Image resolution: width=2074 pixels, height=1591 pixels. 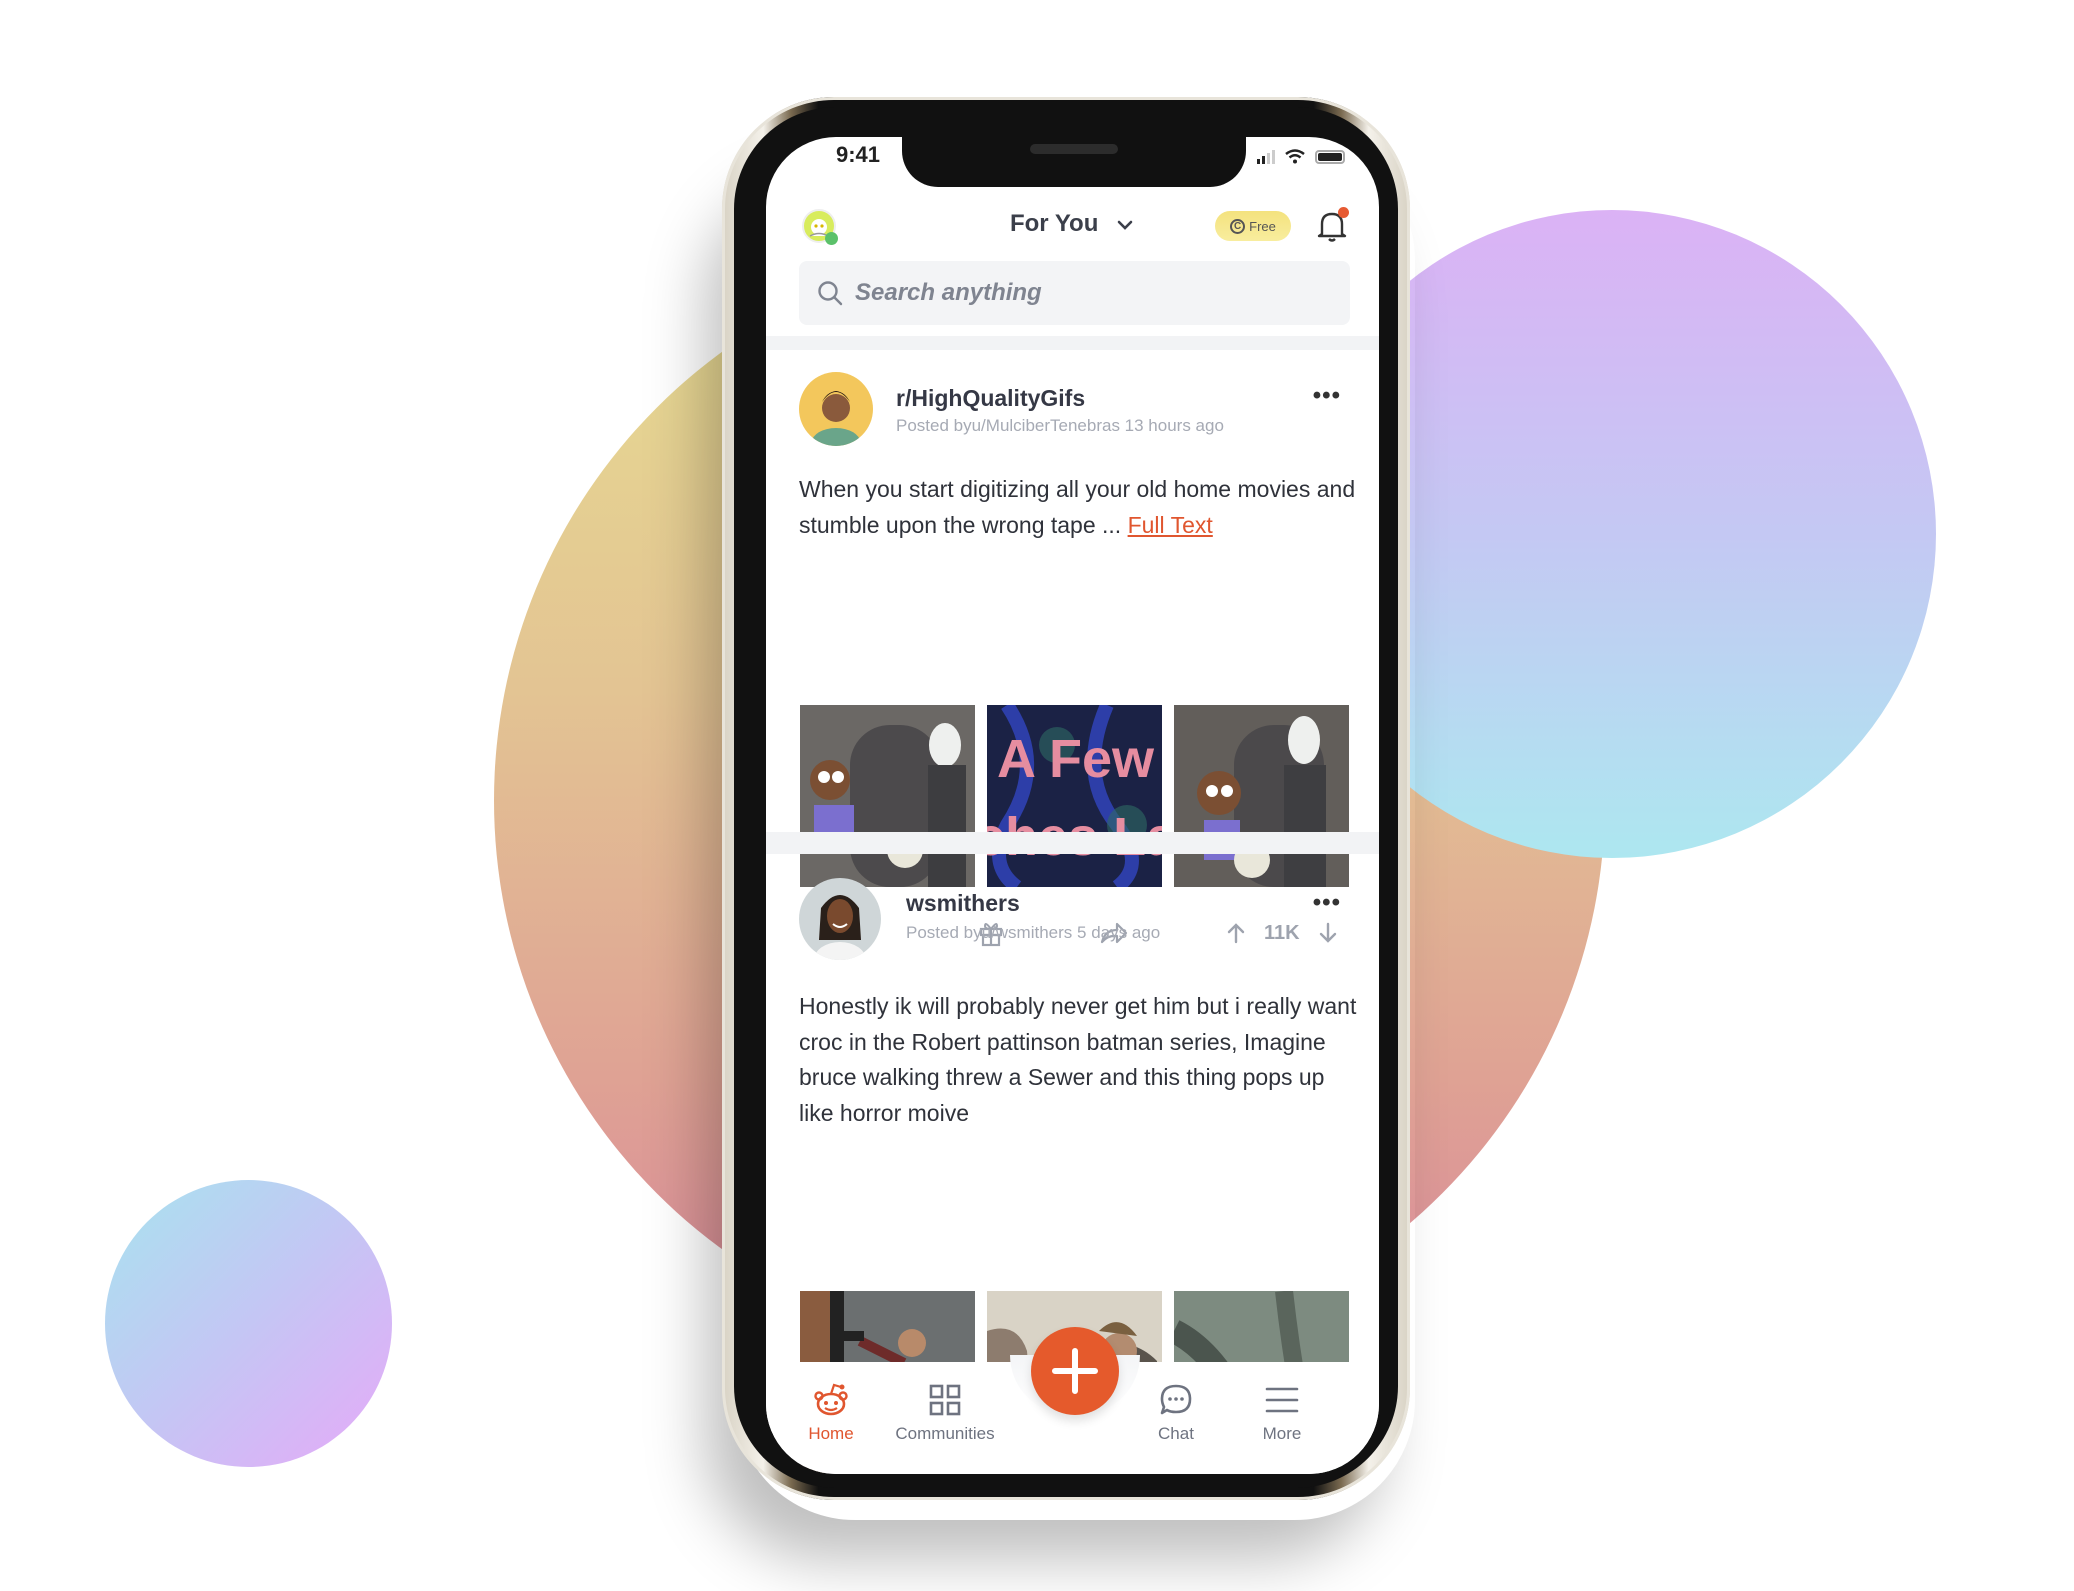 I want to click on status-time: 9:41, so click(x=858, y=154).